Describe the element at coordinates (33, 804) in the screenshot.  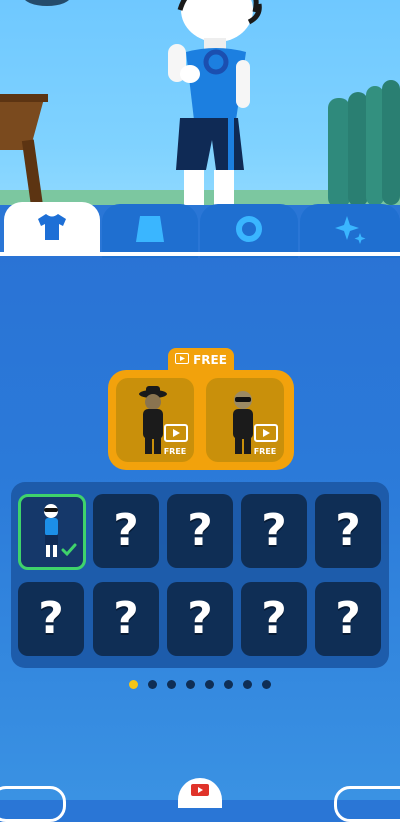
I see `bottom-left-button` at that location.